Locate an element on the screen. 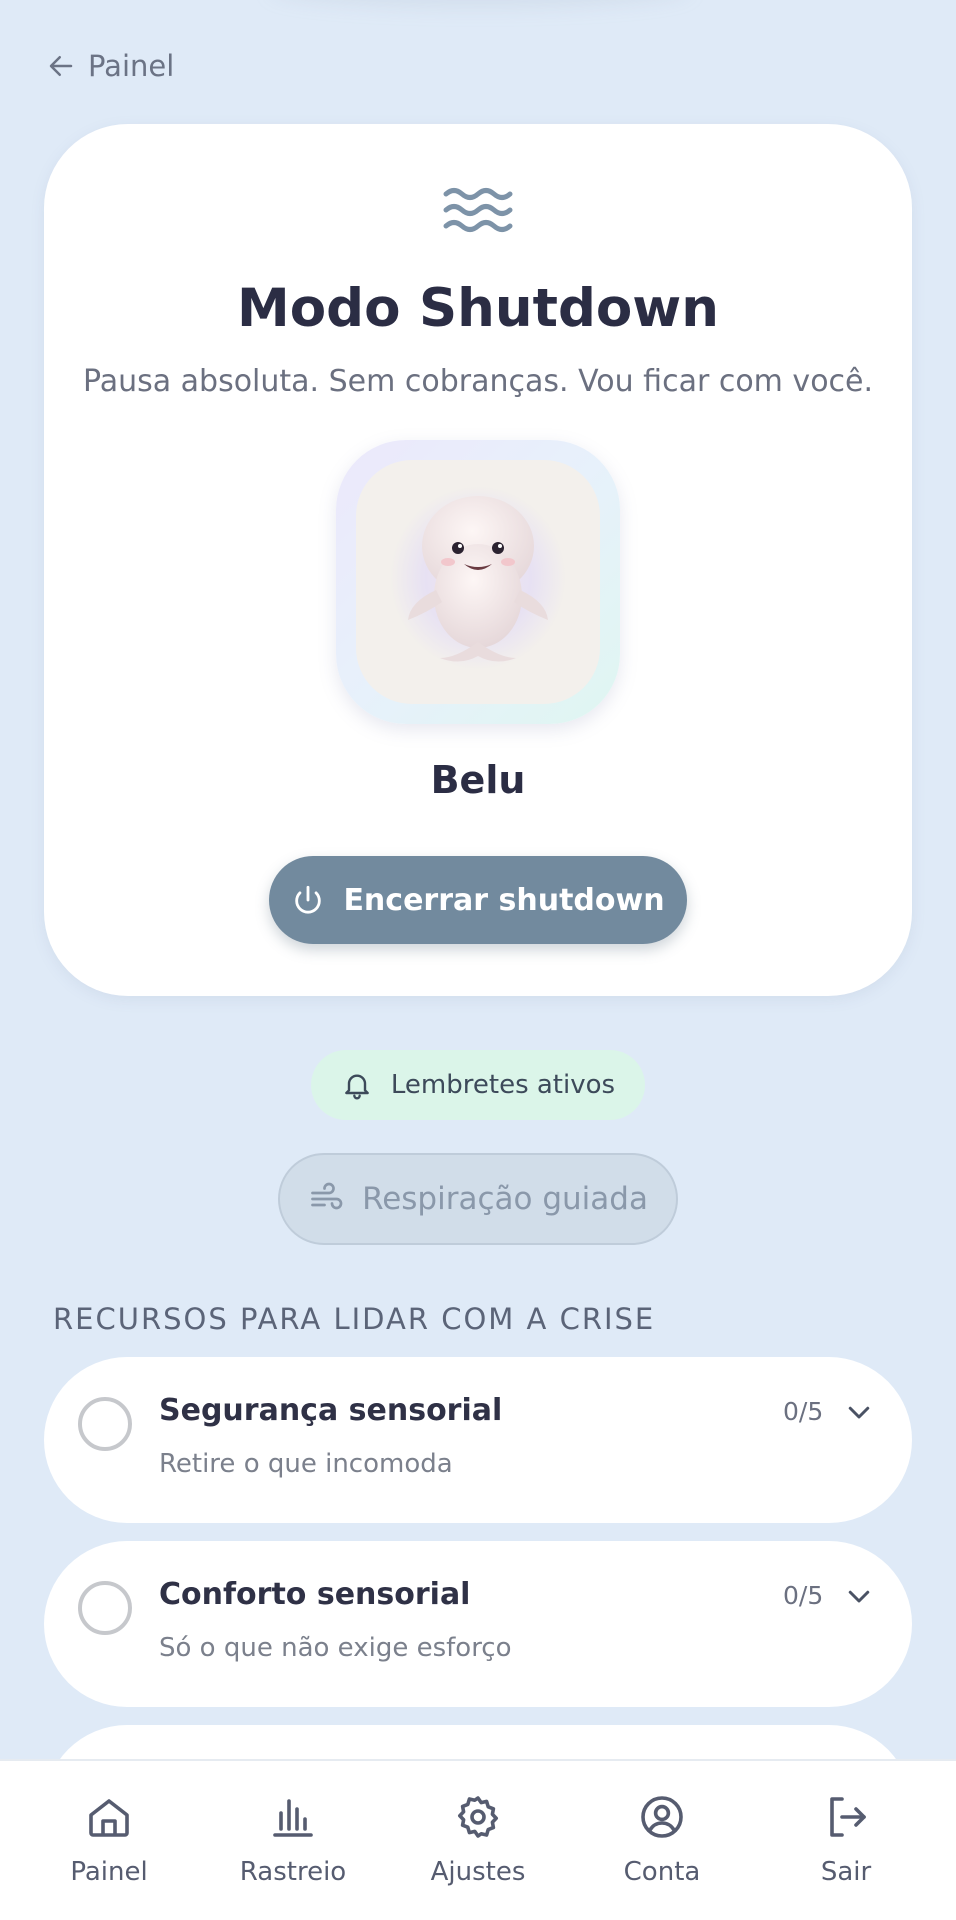 This screenshot has height=1920, width=956. guided-breathing-label: Respiração guiada is located at coordinates (505, 1199).